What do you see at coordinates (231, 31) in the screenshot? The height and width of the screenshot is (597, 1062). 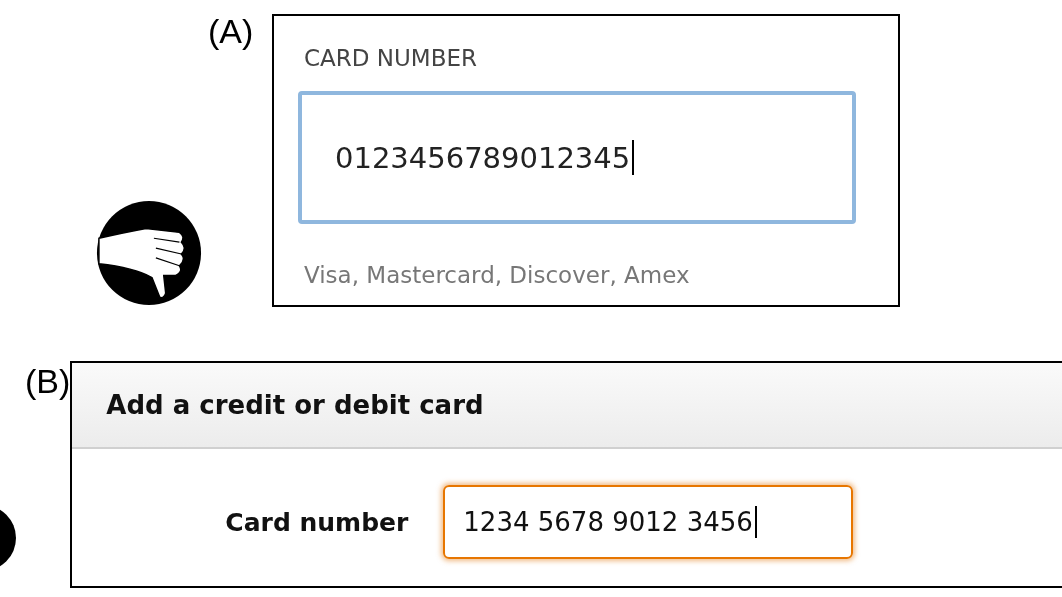 I see `panel-label: (A)` at bounding box center [231, 31].